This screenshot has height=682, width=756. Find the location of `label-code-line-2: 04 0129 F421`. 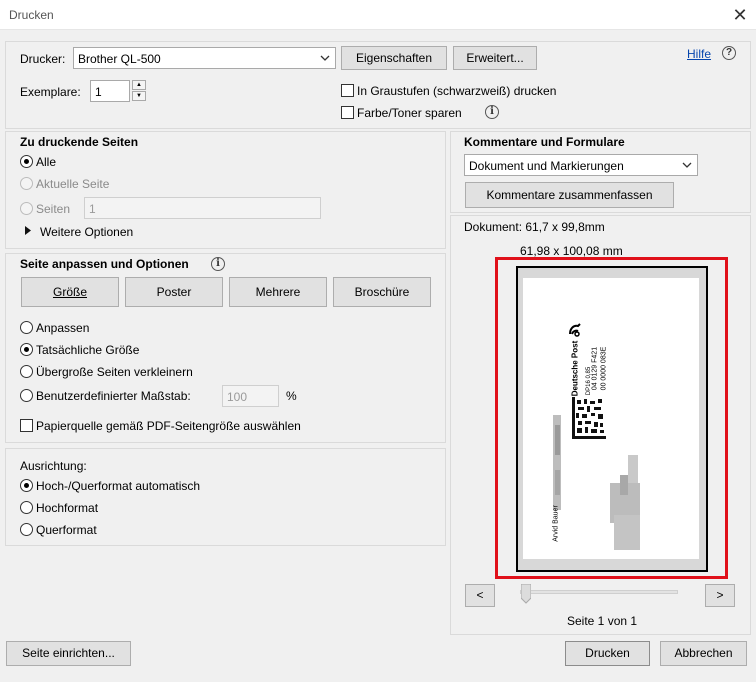

label-code-line-2: 04 0129 F421 is located at coordinates (595, 368).